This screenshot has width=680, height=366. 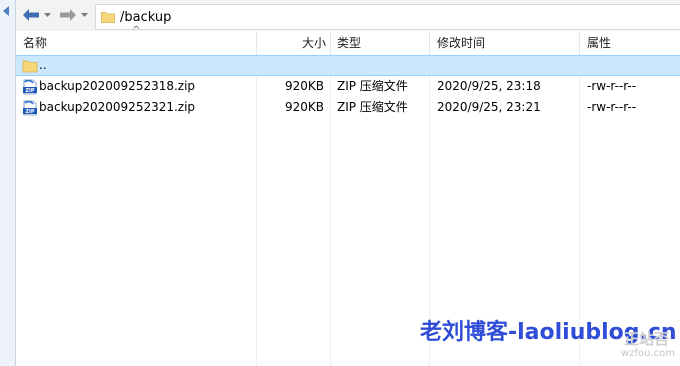 I want to click on column-header-name: 名称, so click(x=35, y=43).